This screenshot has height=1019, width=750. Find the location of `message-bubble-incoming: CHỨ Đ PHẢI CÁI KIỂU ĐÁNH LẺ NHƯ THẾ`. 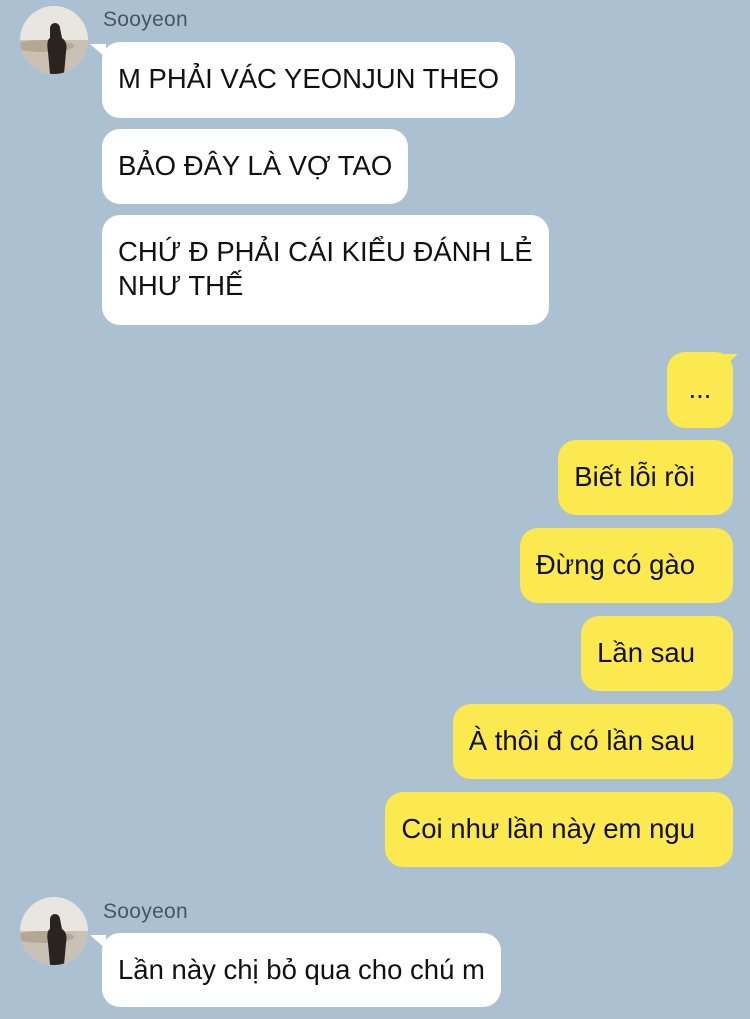

message-bubble-incoming: CHỨ Đ PHẢI CÁI KIỂU ĐÁNH LẺ NHƯ THẾ is located at coordinates (325, 270).